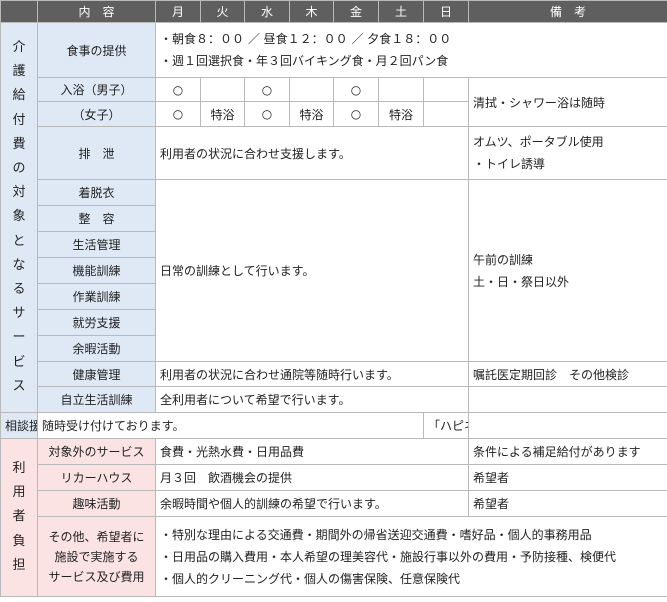 The width and height of the screenshot is (667, 602). Describe the element at coordinates (96, 374) in the screenshot. I see `health-label: 健康管理` at that location.